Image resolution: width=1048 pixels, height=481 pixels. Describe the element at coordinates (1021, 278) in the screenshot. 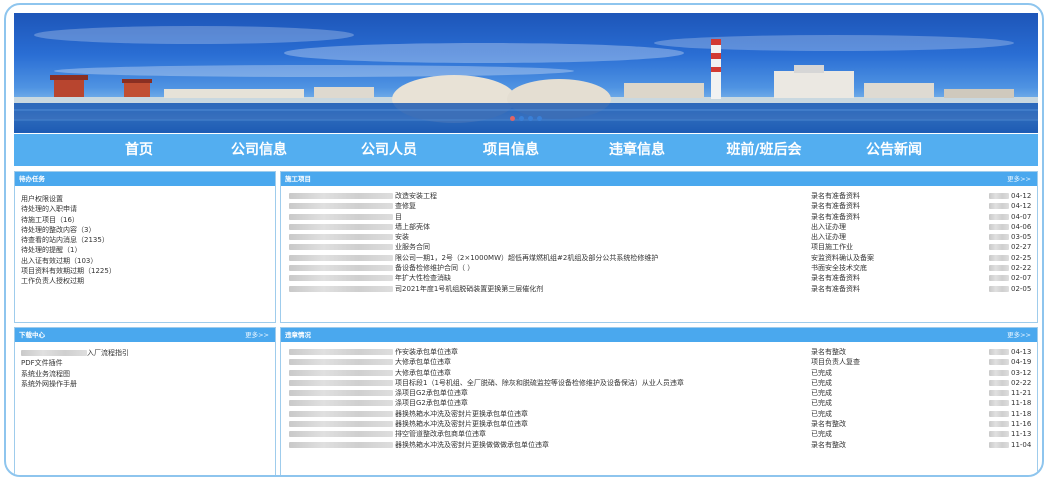

I see `row-date: 02-07` at that location.